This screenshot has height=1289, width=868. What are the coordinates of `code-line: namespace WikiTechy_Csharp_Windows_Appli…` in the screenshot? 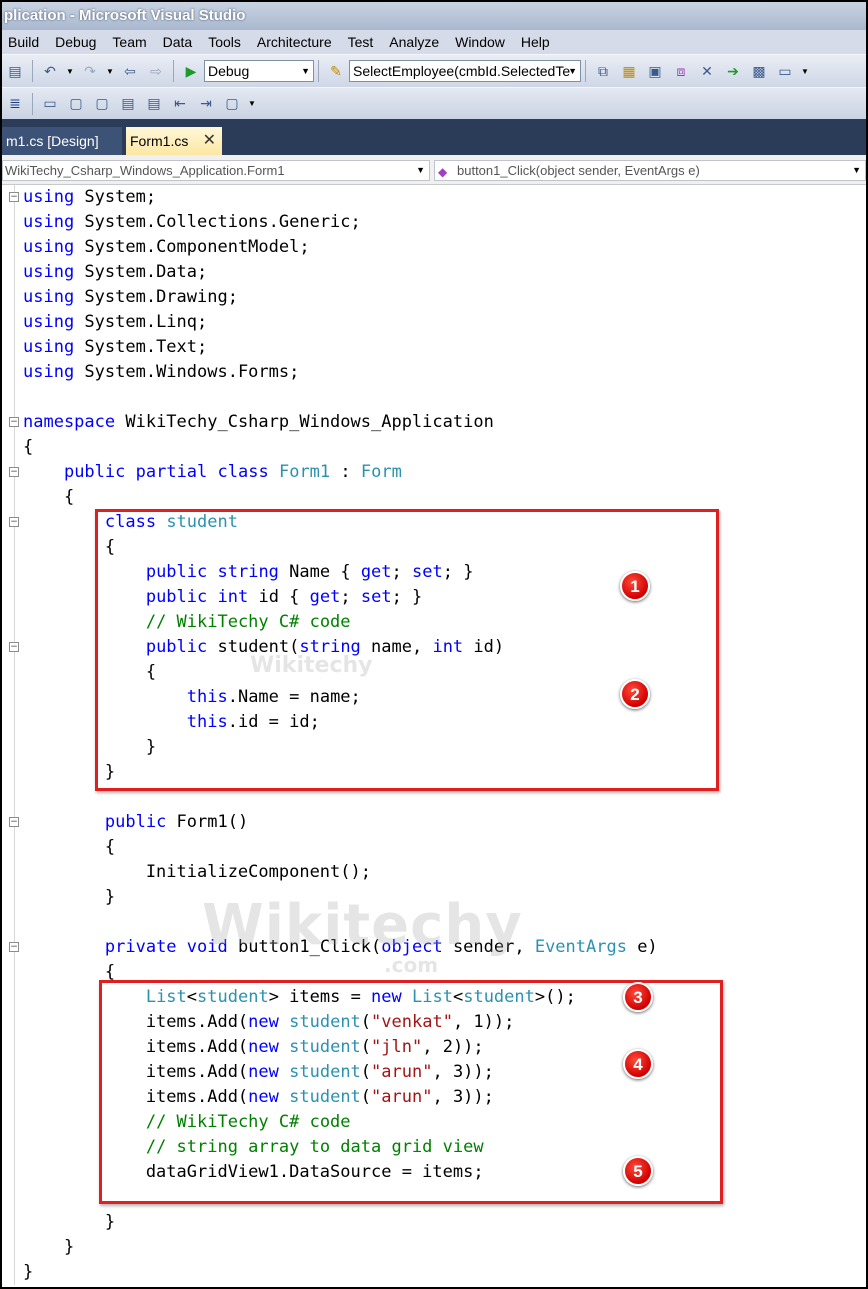 It's located at (258, 422).